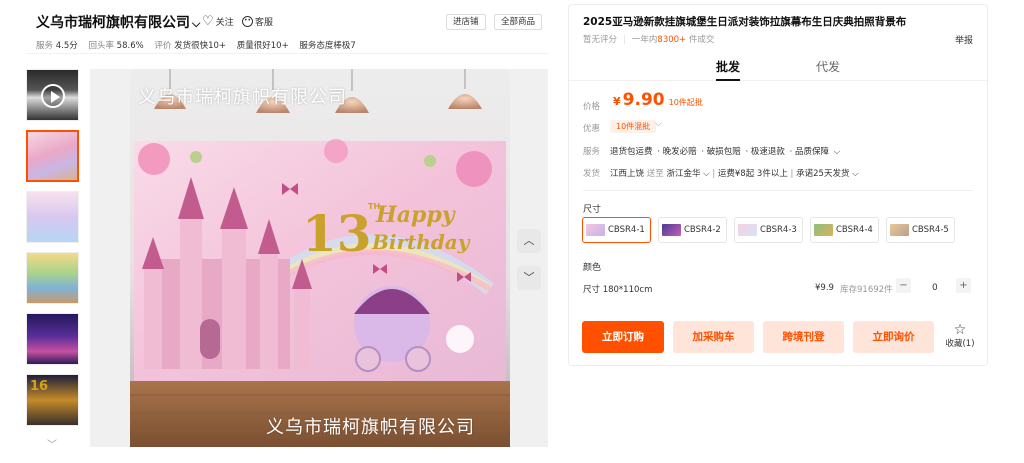 This screenshot has width=1024, height=463. What do you see at coordinates (960, 330) in the screenshot?
I see `star-icon: ☆` at bounding box center [960, 330].